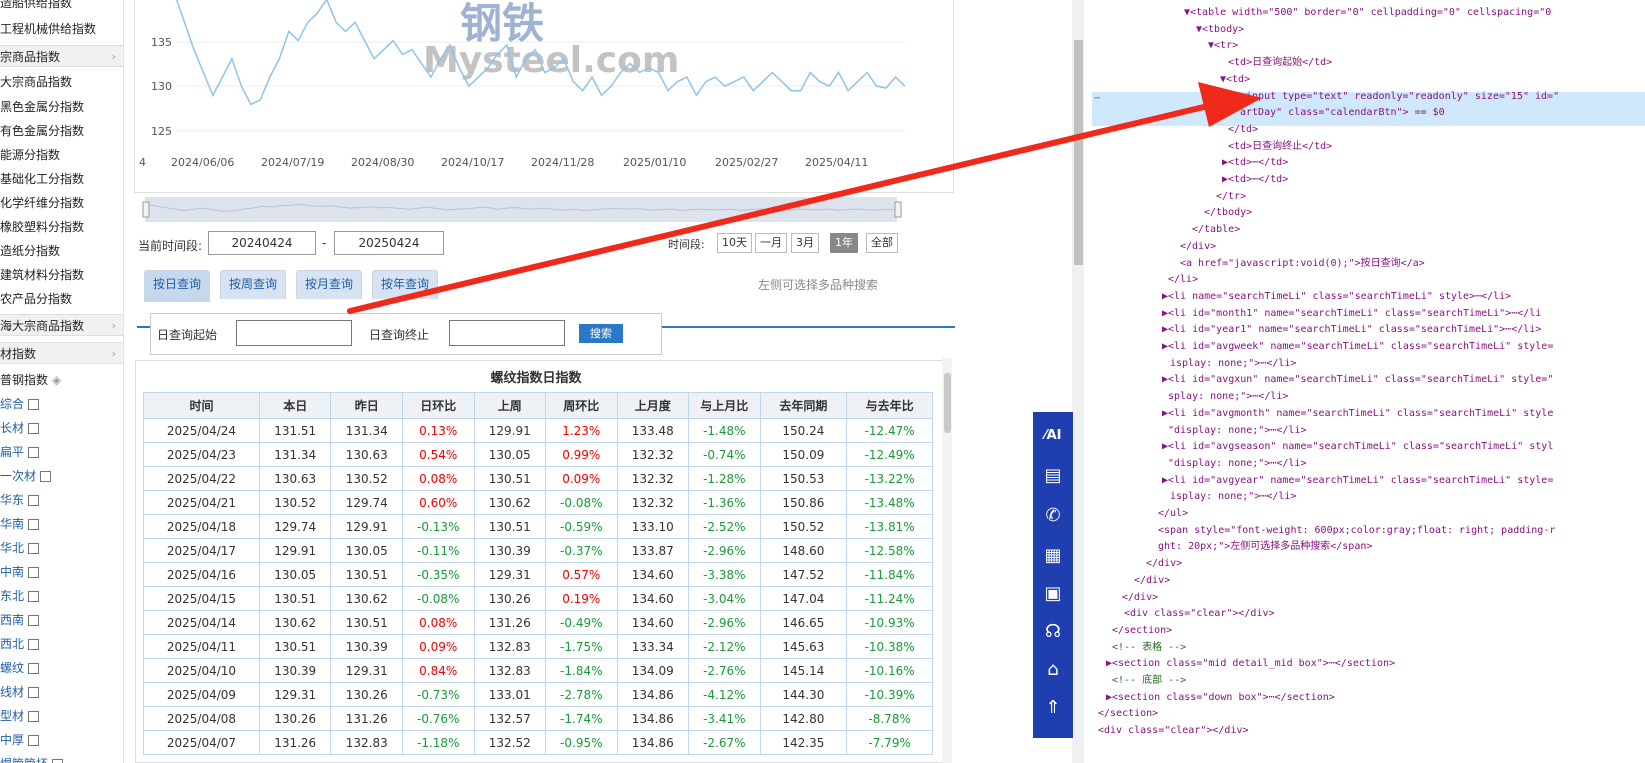 This screenshot has height=763, width=1645. Describe the element at coordinates (61, 82) in the screenshot. I see `nav-item-3: 大宗商品指数` at that location.